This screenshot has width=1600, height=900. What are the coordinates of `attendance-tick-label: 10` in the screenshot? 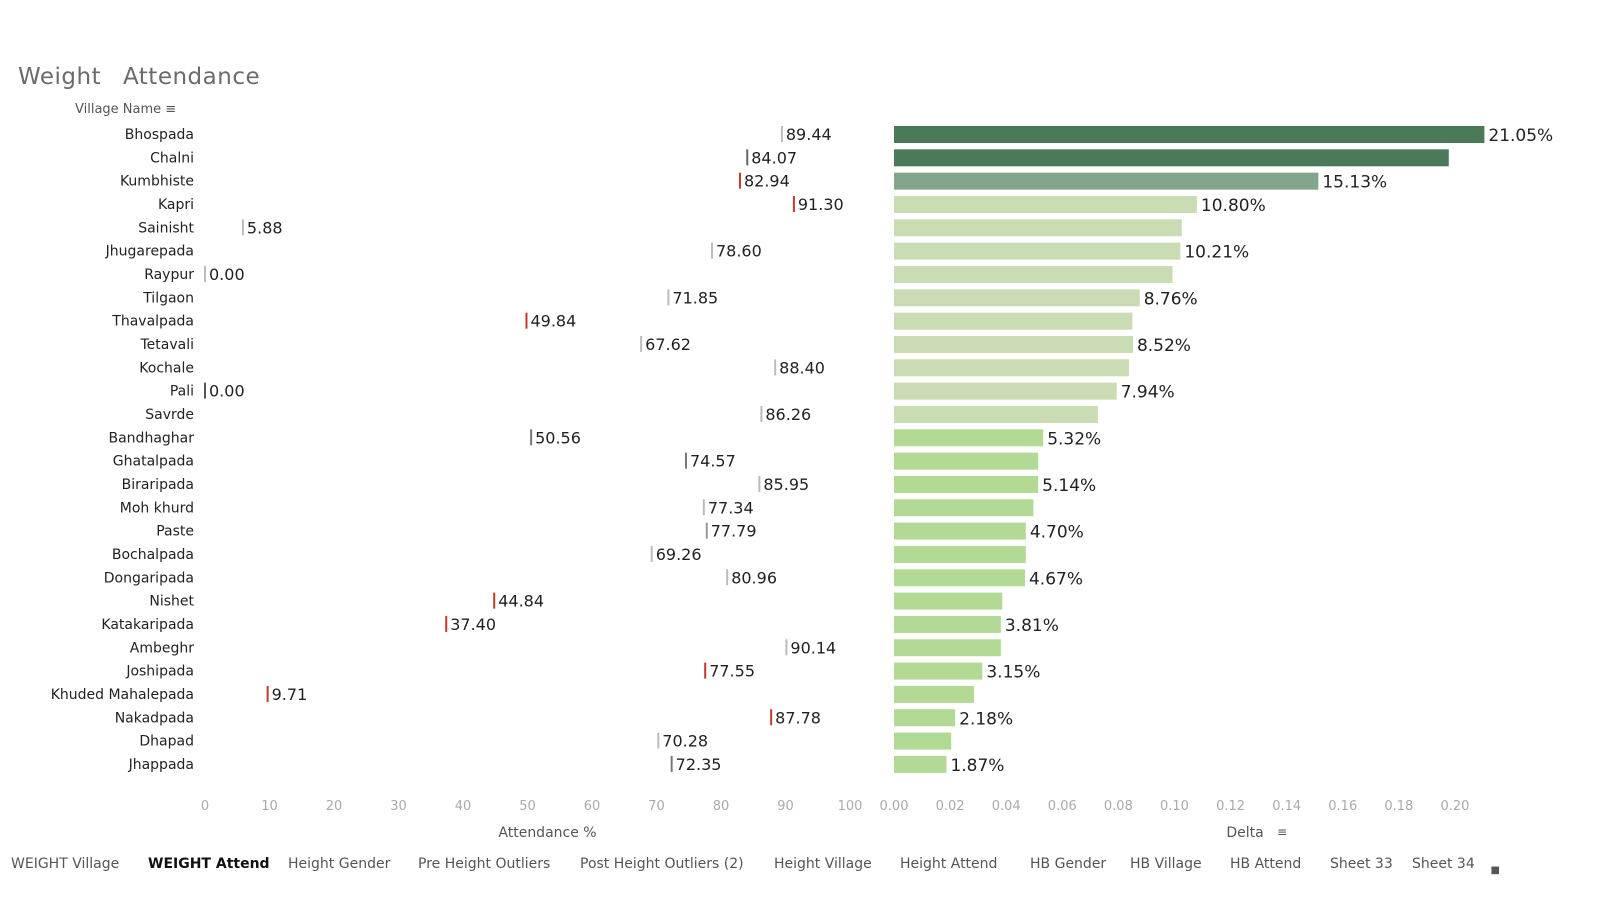 It's located at (269, 806).